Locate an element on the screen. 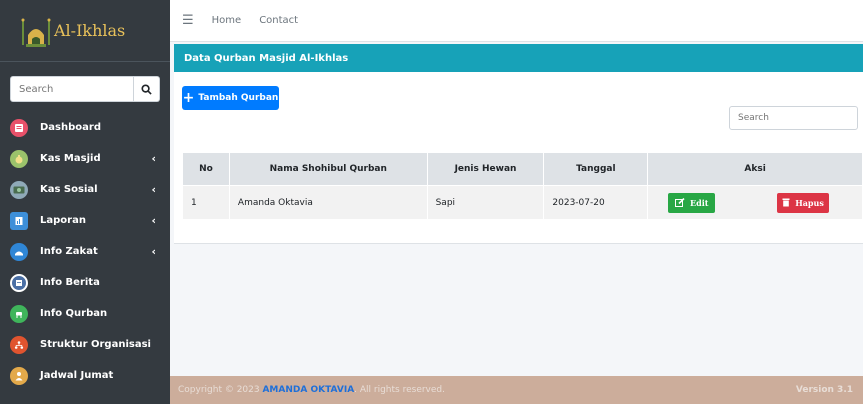 The image size is (863, 404). version-text: Version 3.1 is located at coordinates (824, 390).